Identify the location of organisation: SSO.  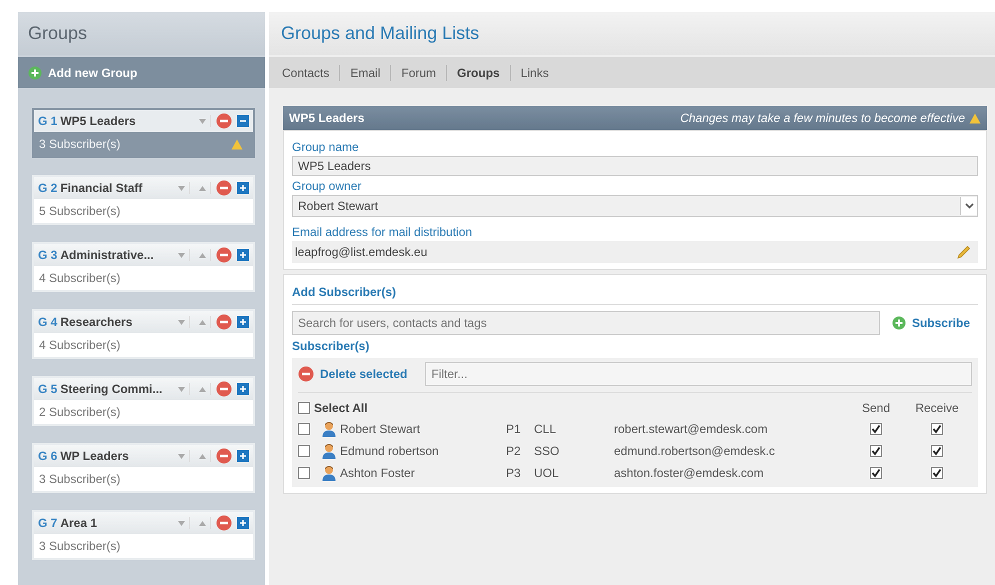
(547, 451).